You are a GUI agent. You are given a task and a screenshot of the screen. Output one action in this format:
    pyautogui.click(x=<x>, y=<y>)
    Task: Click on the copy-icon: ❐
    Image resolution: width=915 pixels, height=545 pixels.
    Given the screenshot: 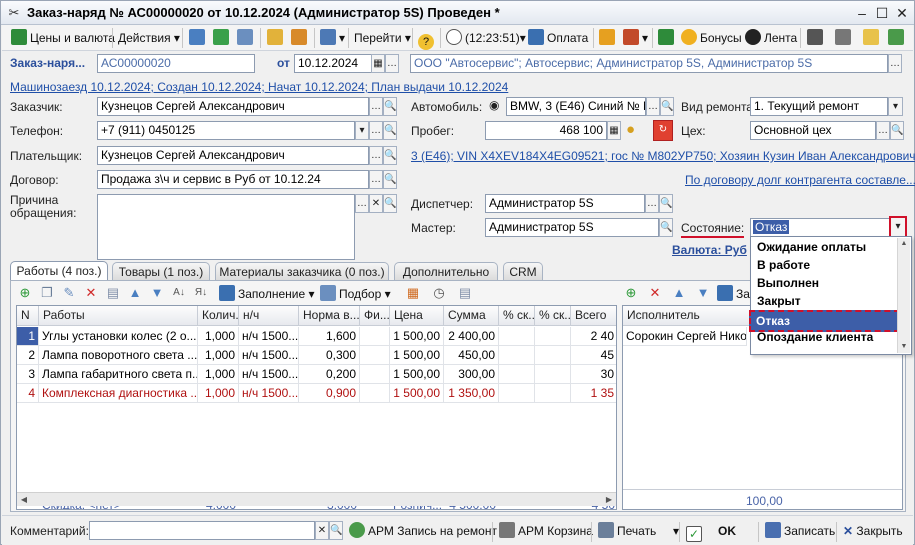 What is the action you would take?
    pyautogui.click(x=47, y=293)
    